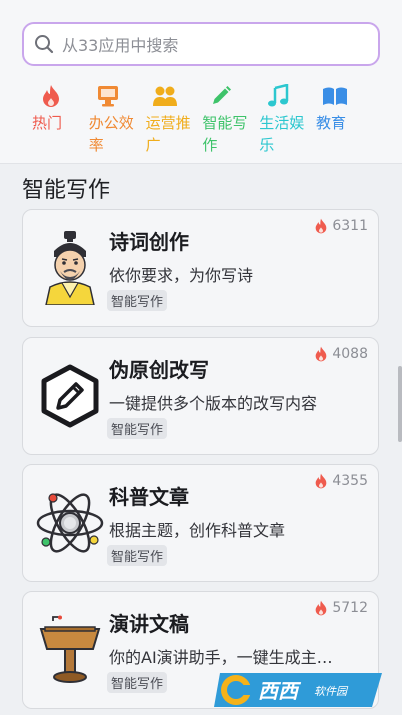  Describe the element at coordinates (221, 96) in the screenshot. I see `pencil-icon` at that location.